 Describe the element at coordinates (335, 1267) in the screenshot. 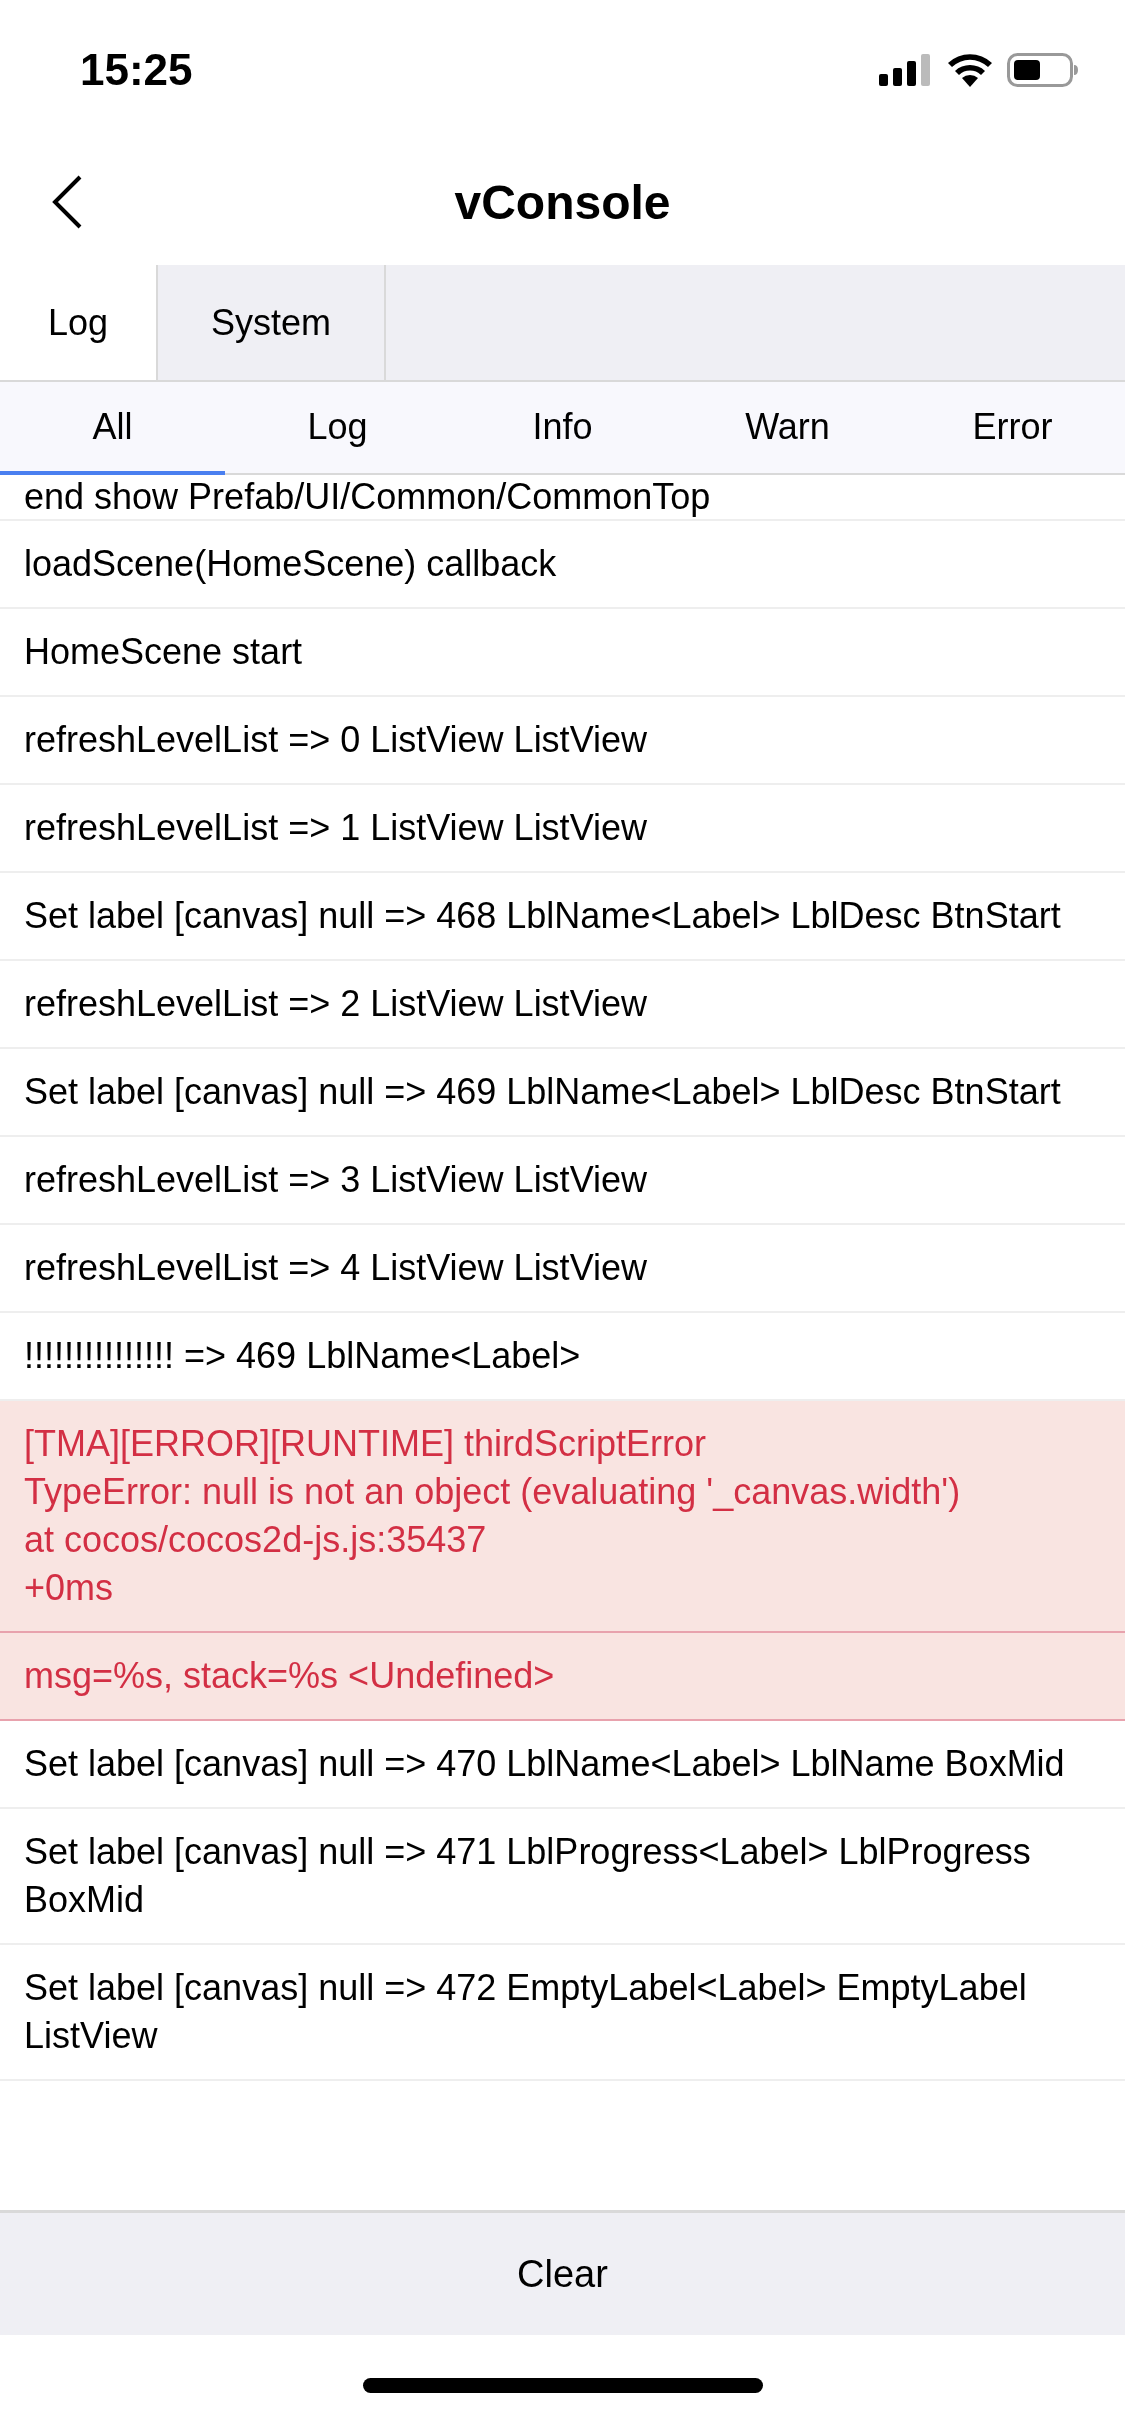

I see `log-text: refreshLevelList => 4 ListView ListView` at that location.